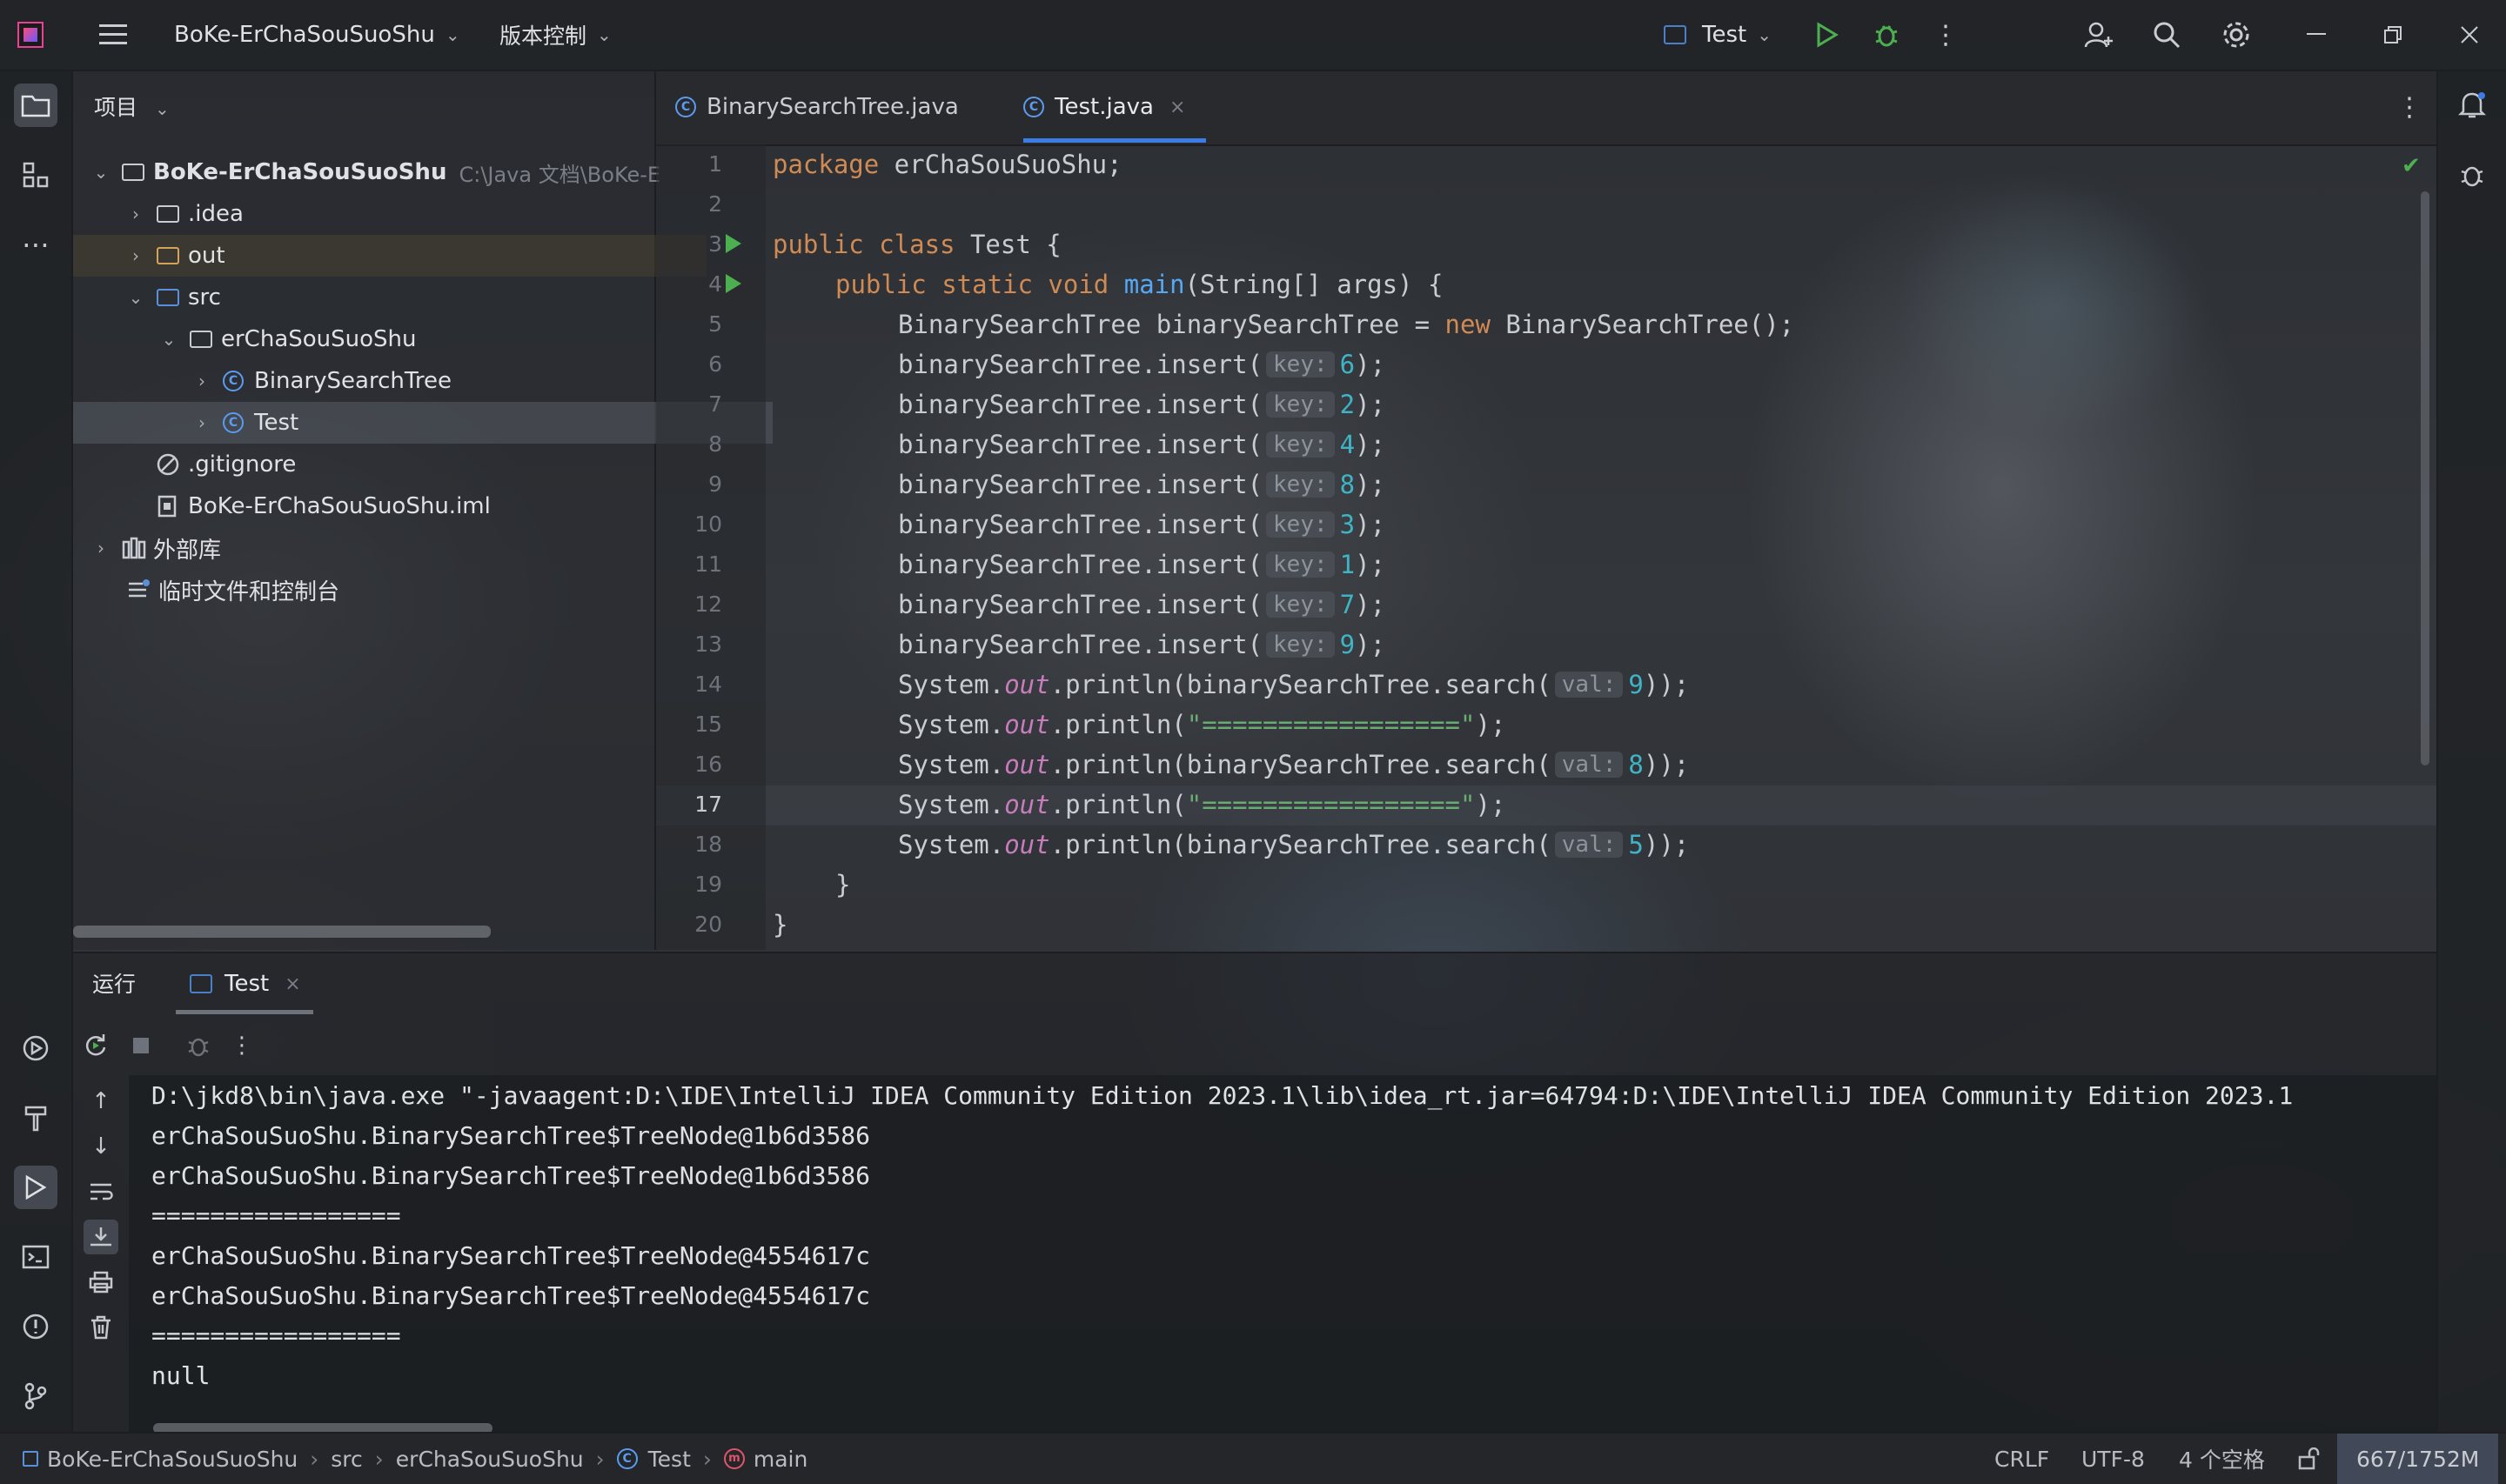 Image resolution: width=2506 pixels, height=1484 pixels. I want to click on structure-icon, so click(35, 175).